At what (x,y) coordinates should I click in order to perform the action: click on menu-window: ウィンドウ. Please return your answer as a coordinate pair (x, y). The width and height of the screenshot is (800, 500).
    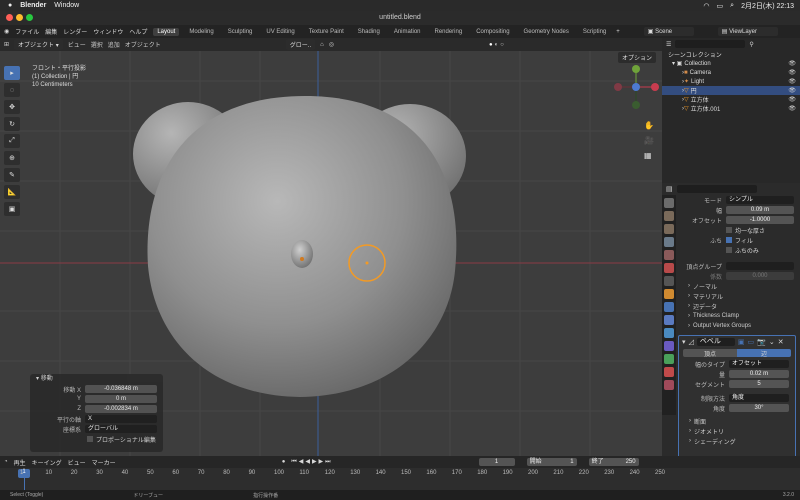
    Looking at the image, I should click on (108, 31).